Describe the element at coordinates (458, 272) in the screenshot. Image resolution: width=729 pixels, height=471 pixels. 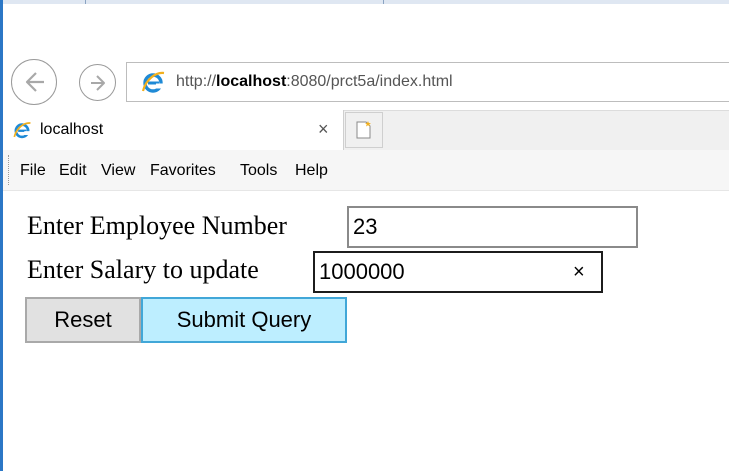
I see `salary-input` at that location.